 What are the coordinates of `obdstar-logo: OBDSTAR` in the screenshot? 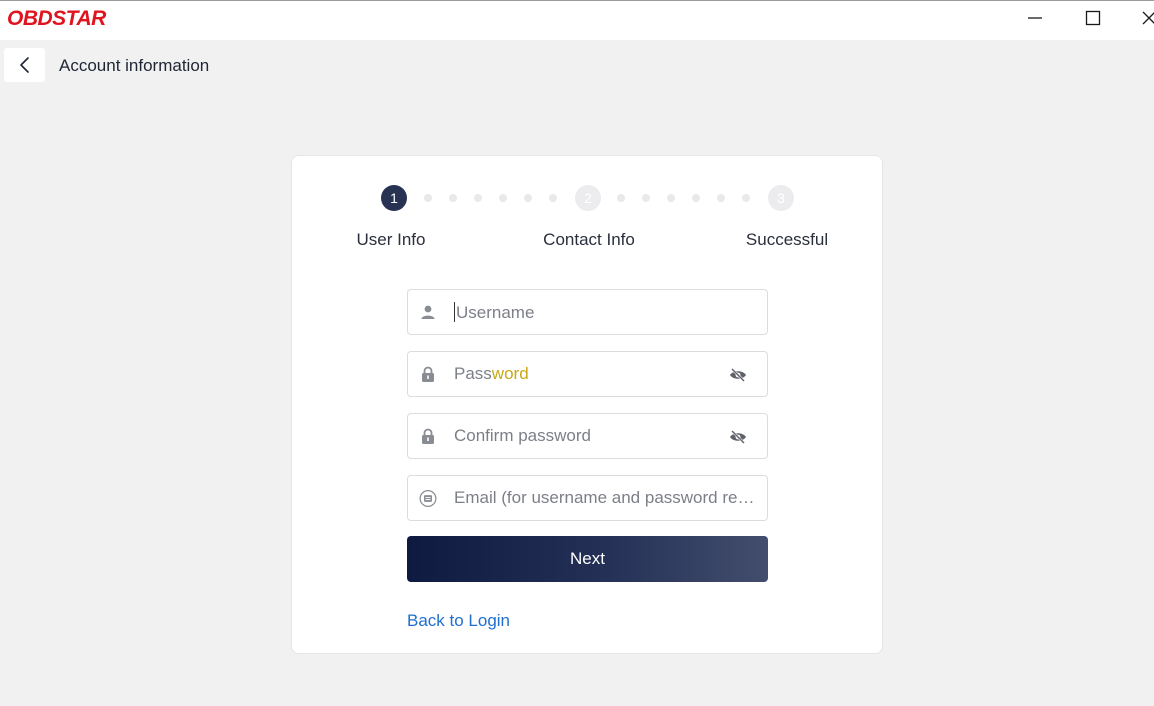 It's located at (56, 19).